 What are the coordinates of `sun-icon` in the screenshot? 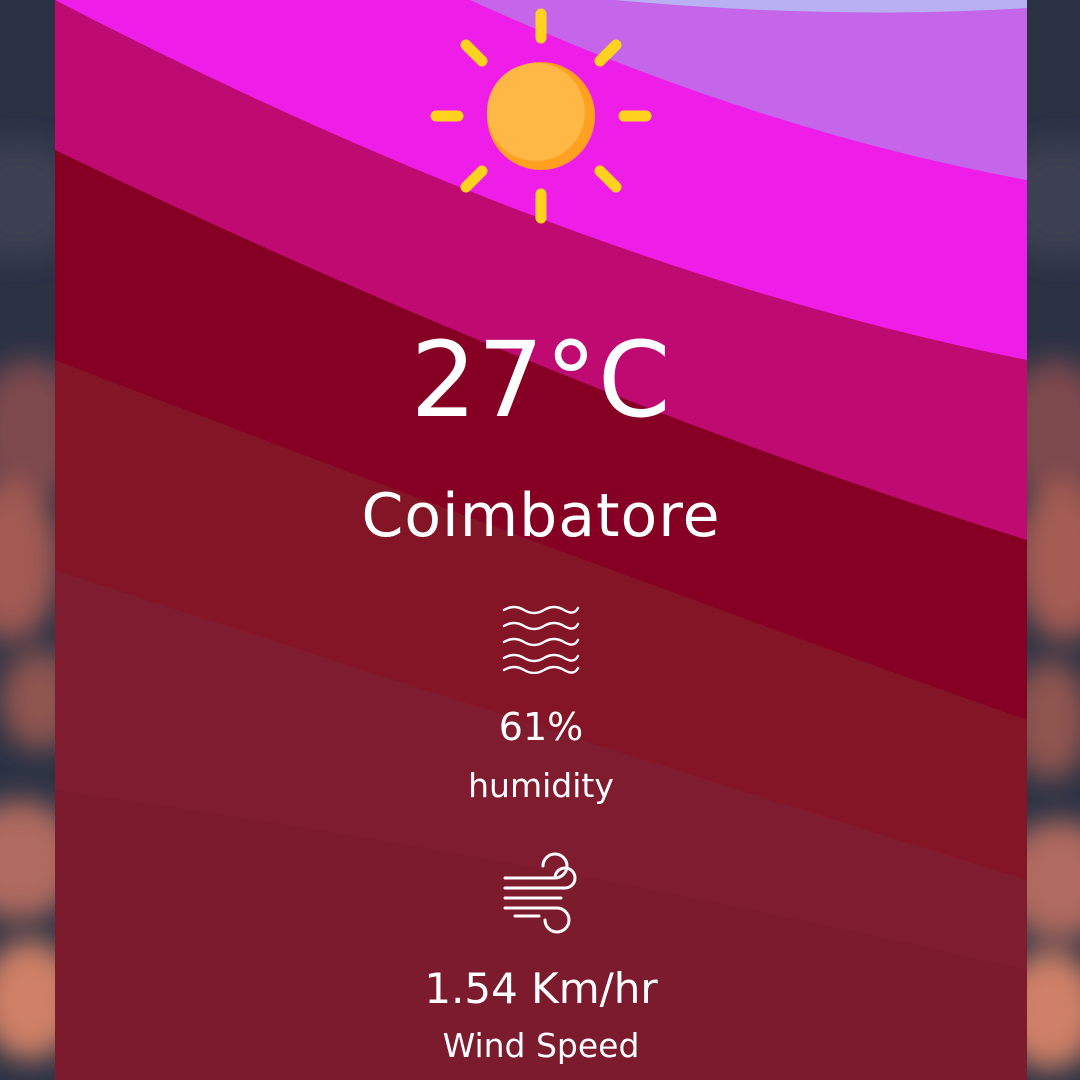 It's located at (541, 116).